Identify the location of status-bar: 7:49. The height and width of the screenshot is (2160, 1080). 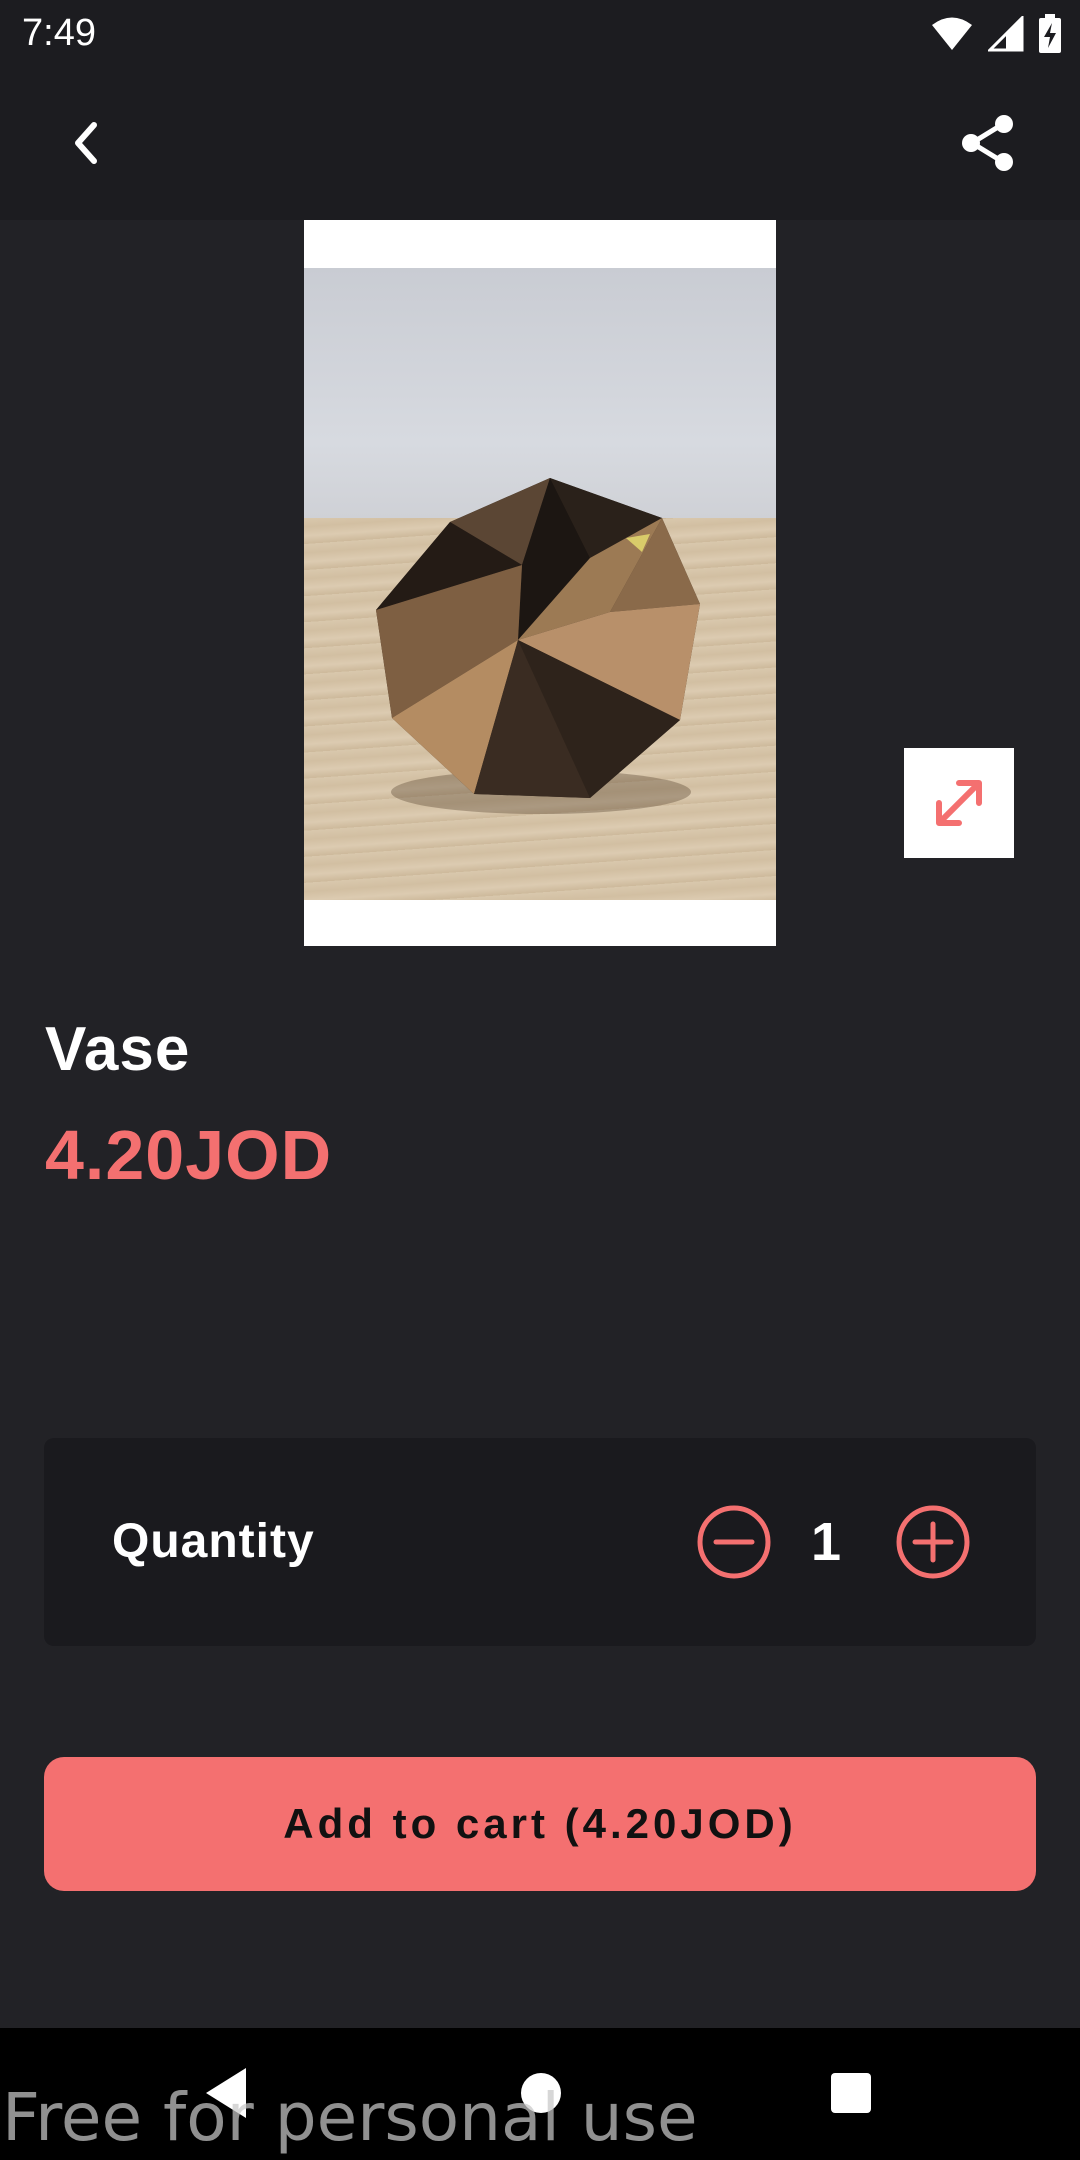
(540, 33).